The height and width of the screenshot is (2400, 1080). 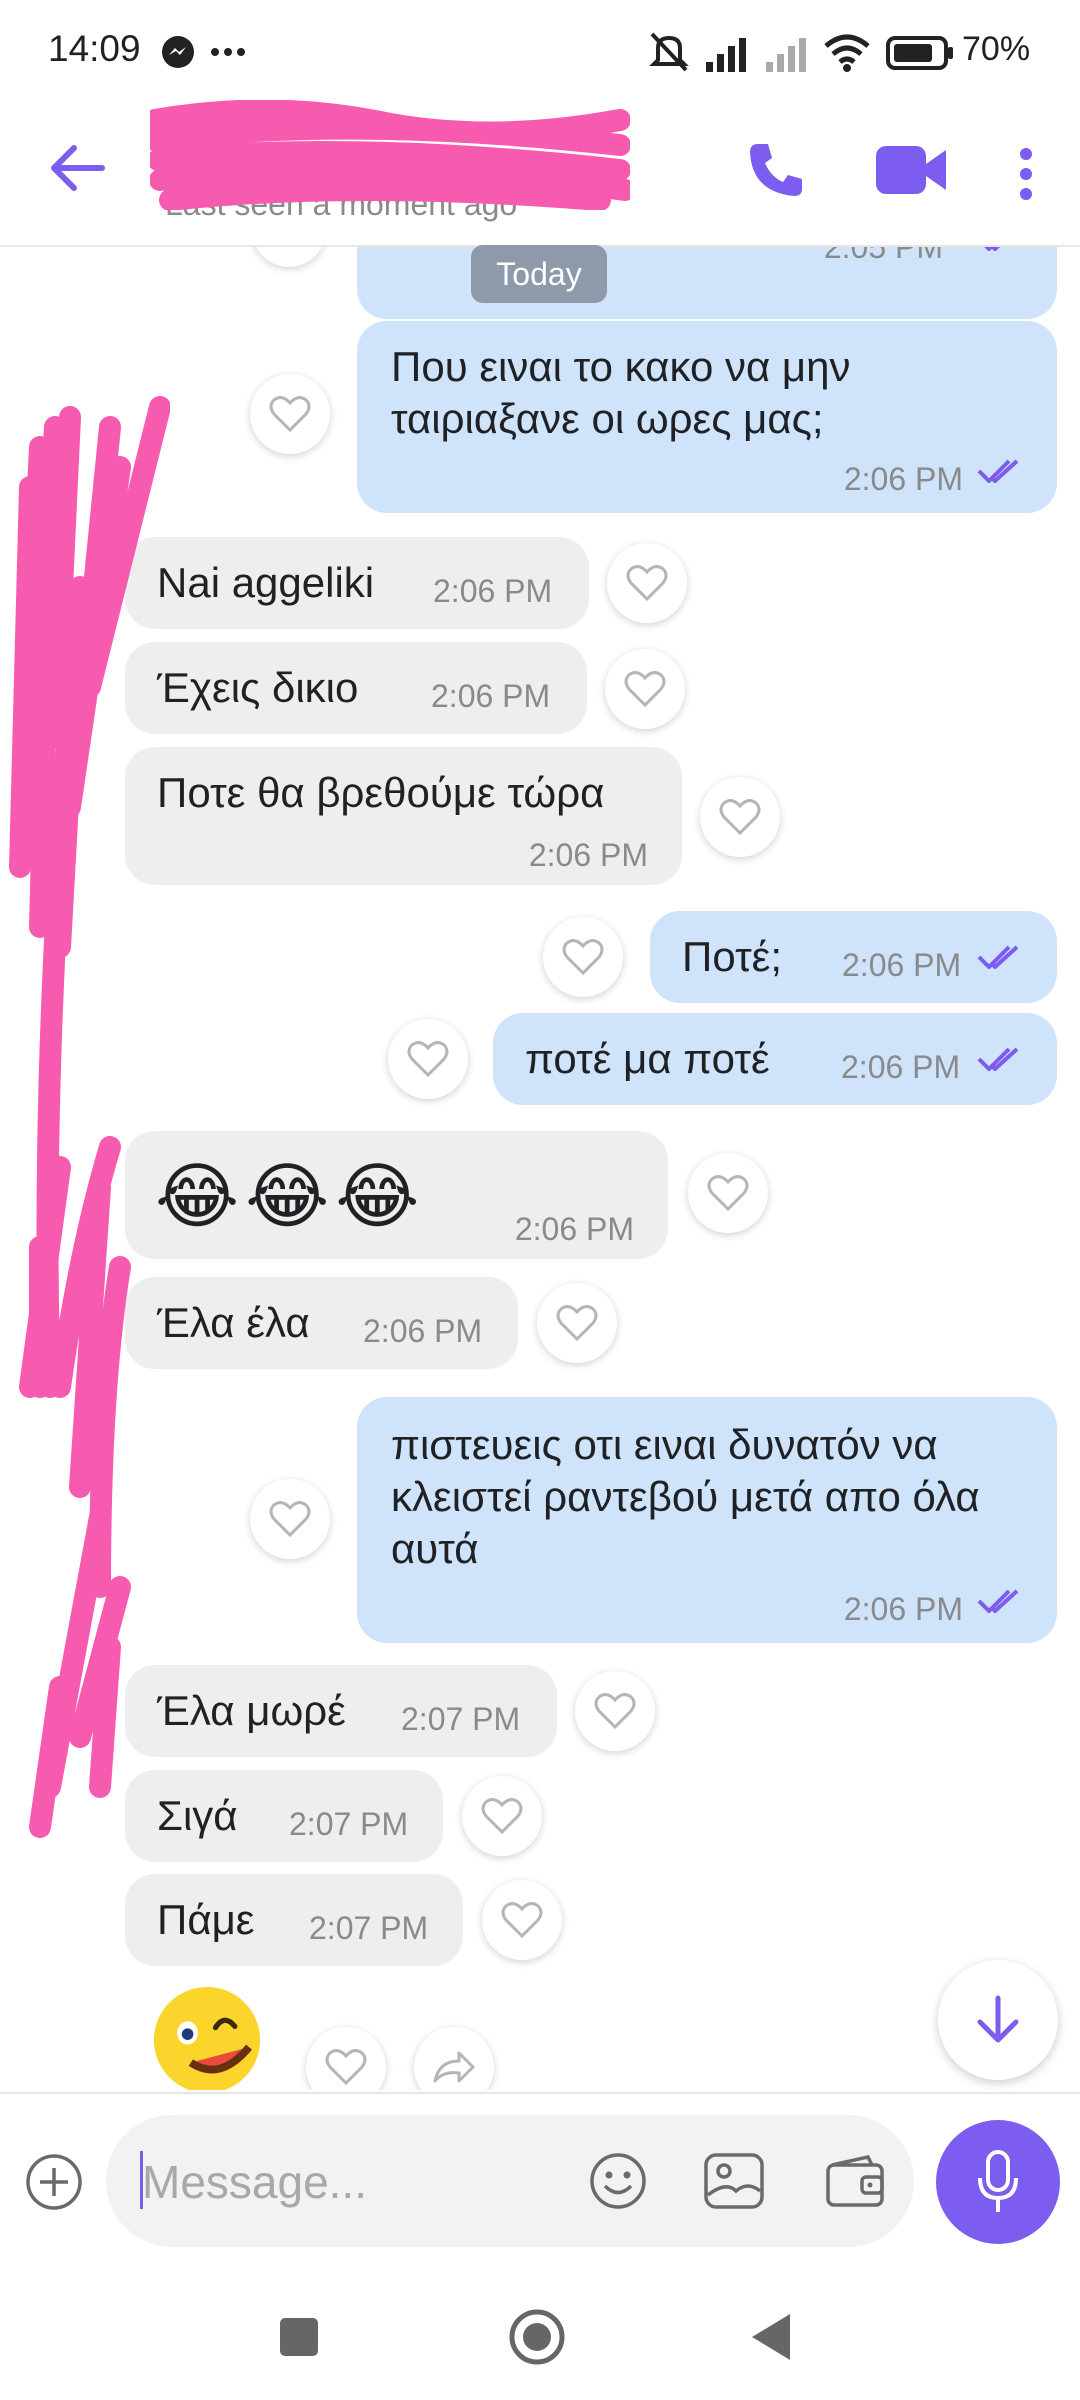 What do you see at coordinates (776, 170) in the screenshot?
I see `phone-icon` at bounding box center [776, 170].